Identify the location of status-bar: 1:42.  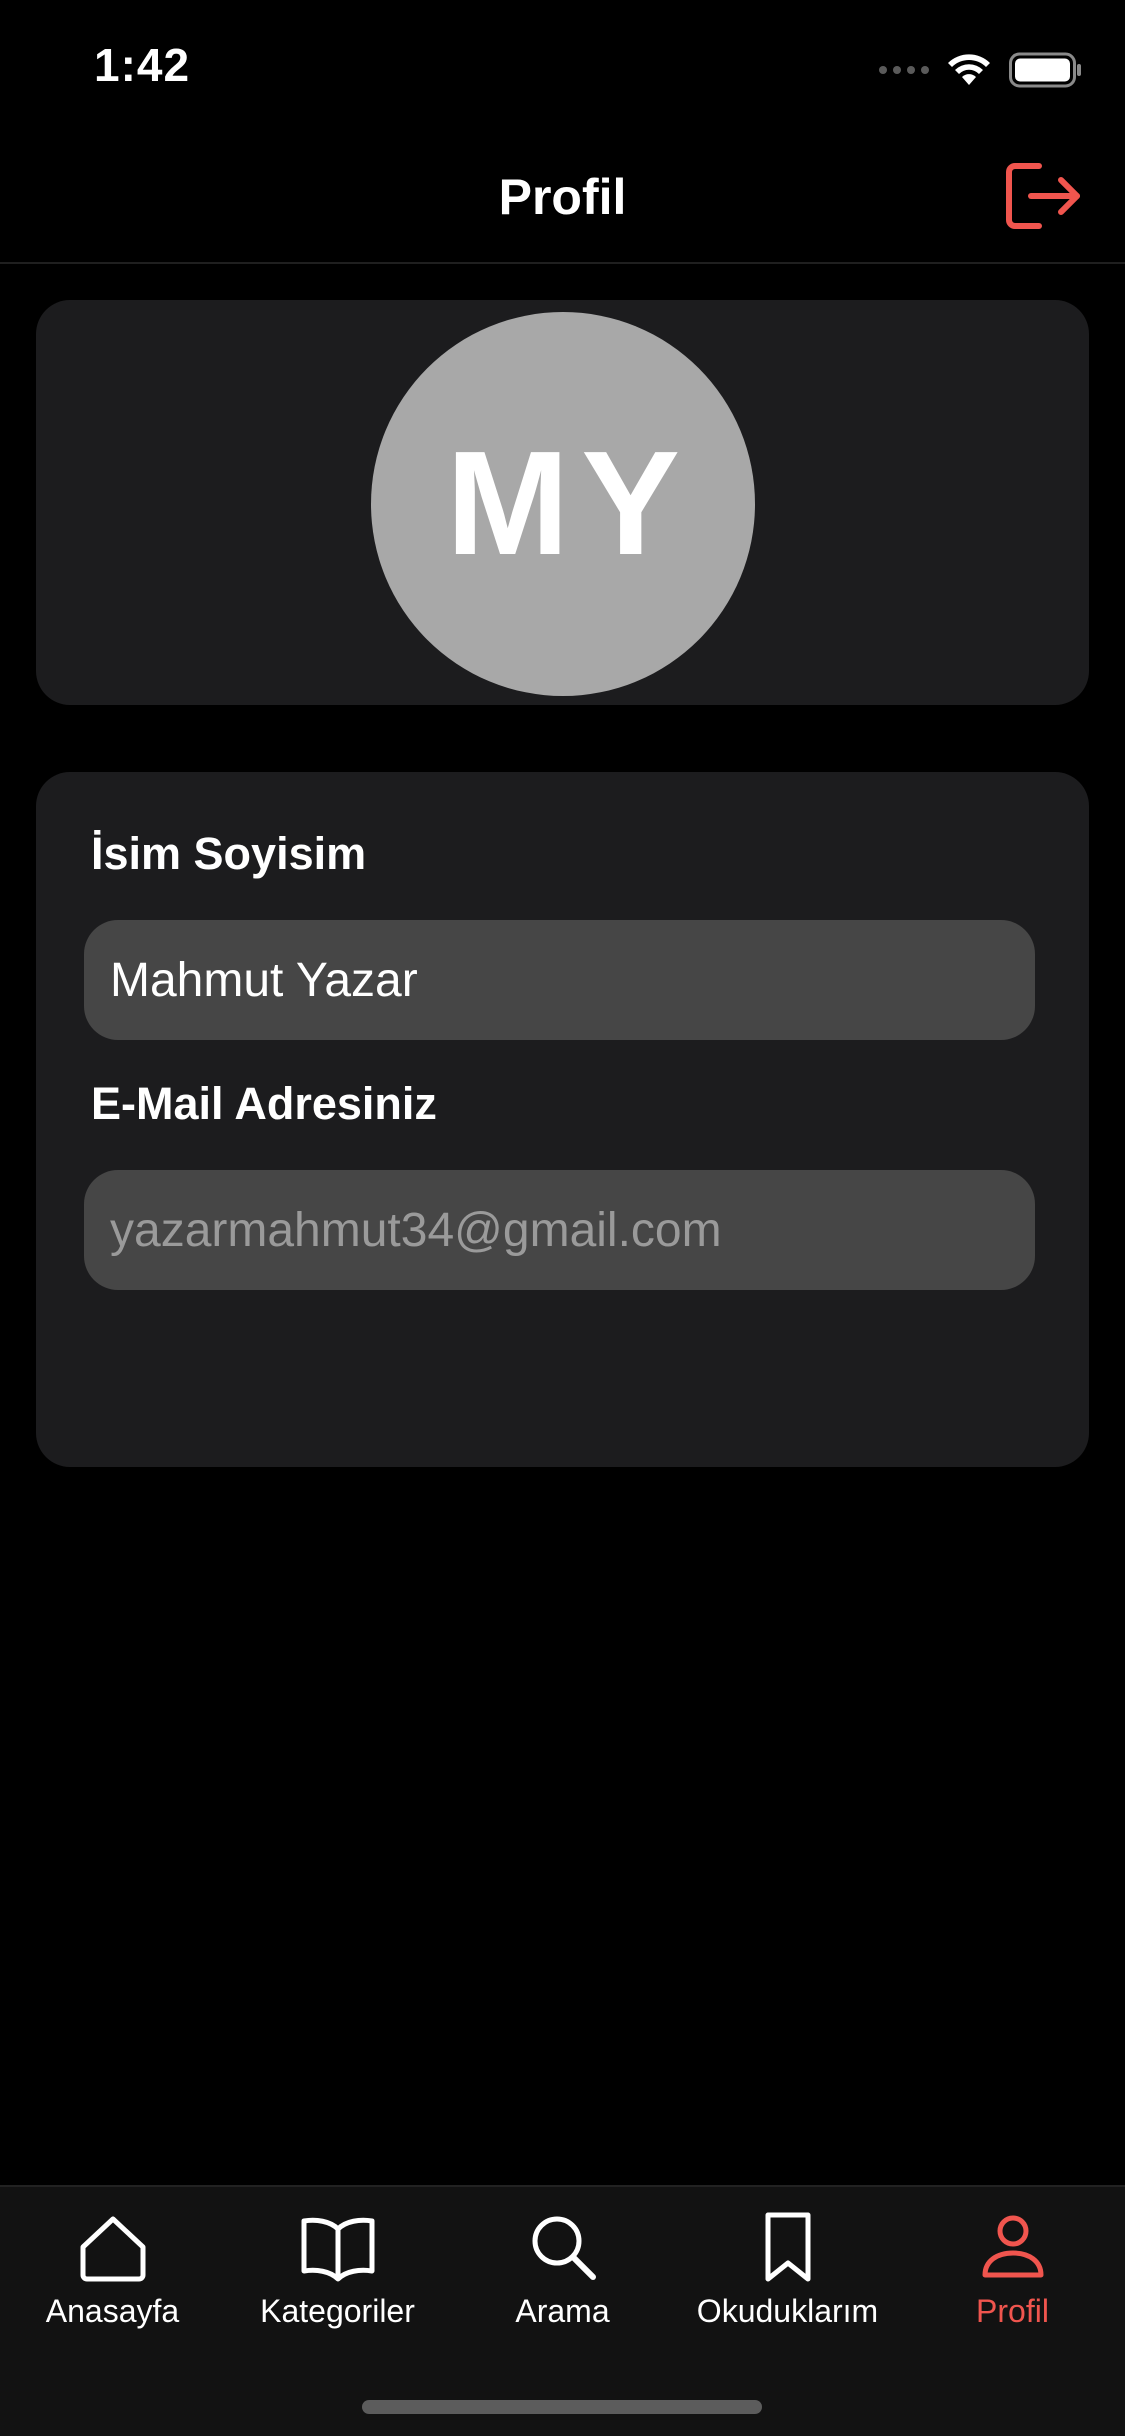
(562, 66).